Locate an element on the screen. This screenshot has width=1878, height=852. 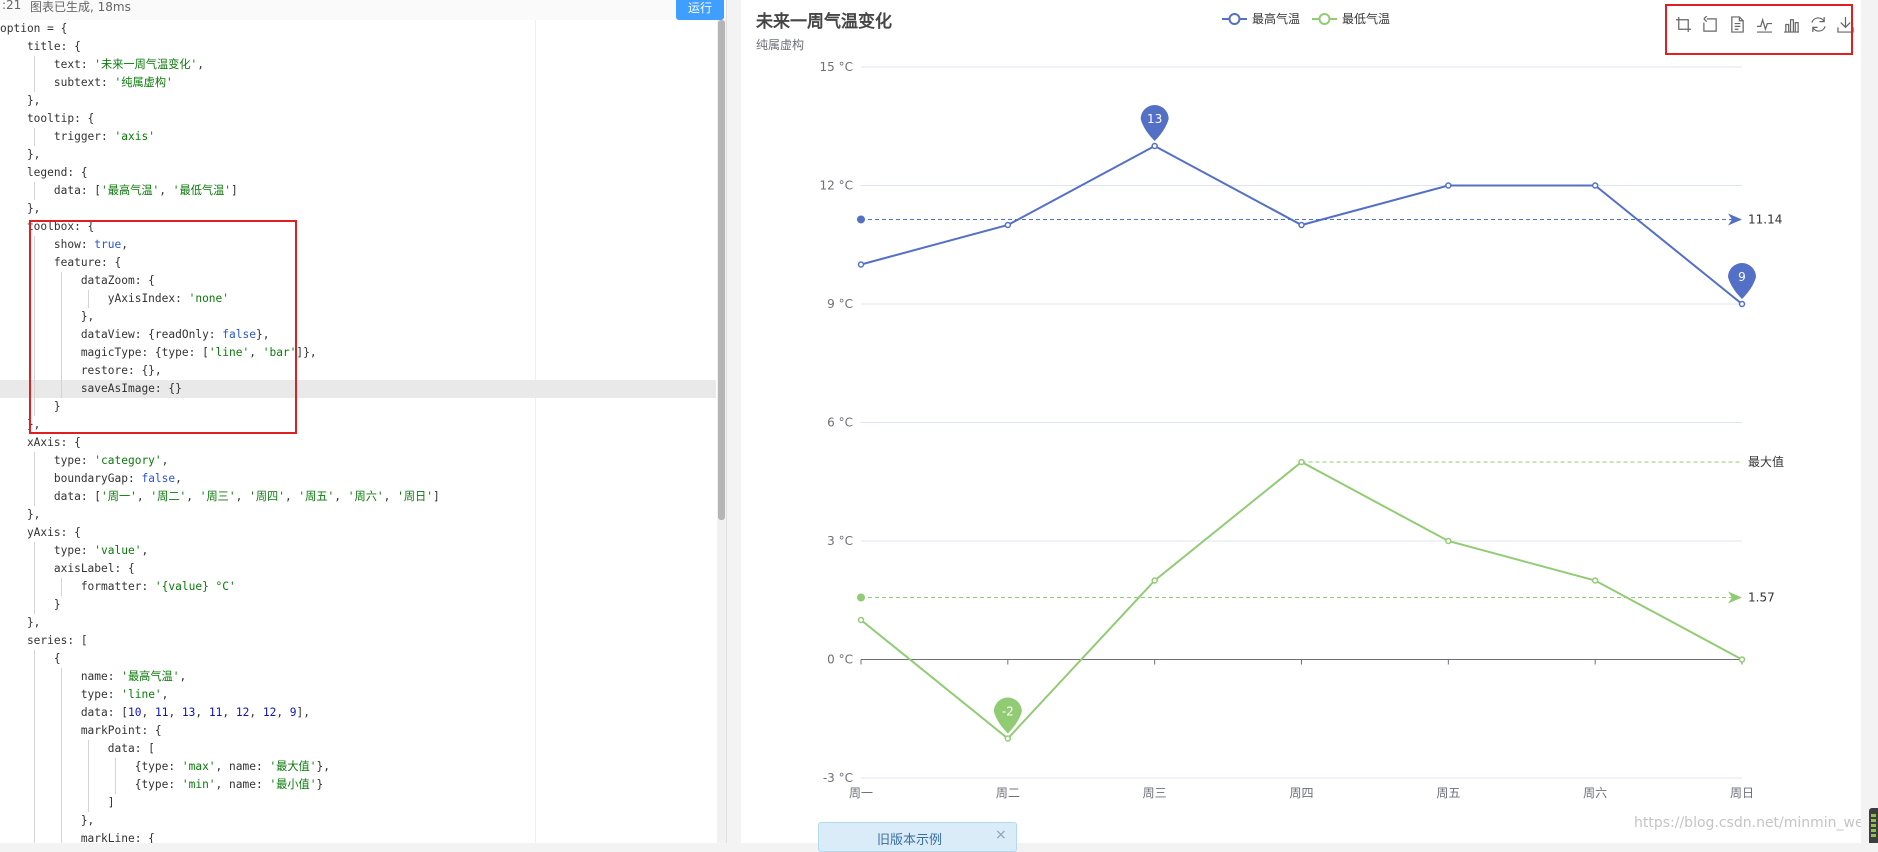
zoom-reset-icon is located at coordinates (1710, 24).